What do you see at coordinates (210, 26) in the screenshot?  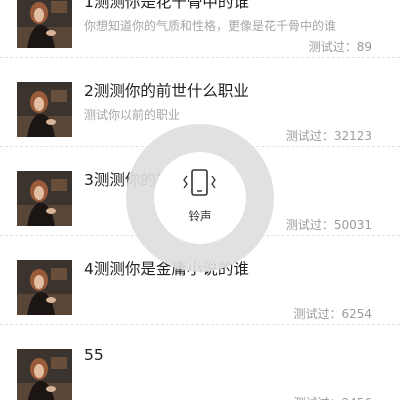 I see `quiz-subtitle: 你想知道你的气质和性格，更像是花千骨中的谁` at bounding box center [210, 26].